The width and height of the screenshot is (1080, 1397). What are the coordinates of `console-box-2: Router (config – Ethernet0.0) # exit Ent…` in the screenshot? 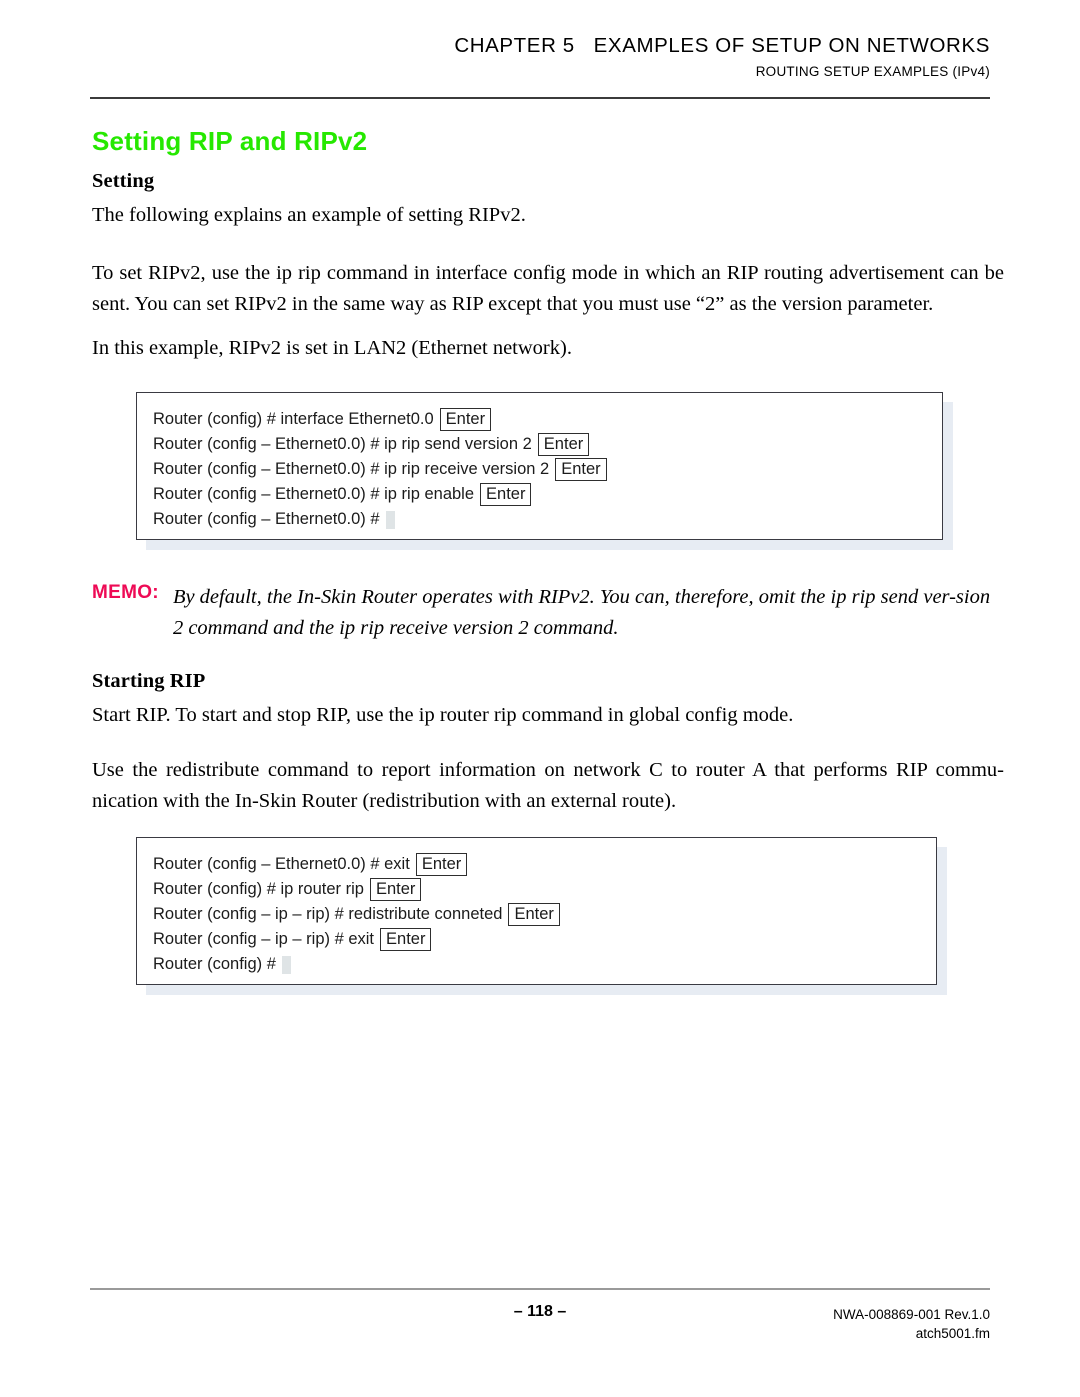 It's located at (536, 911).